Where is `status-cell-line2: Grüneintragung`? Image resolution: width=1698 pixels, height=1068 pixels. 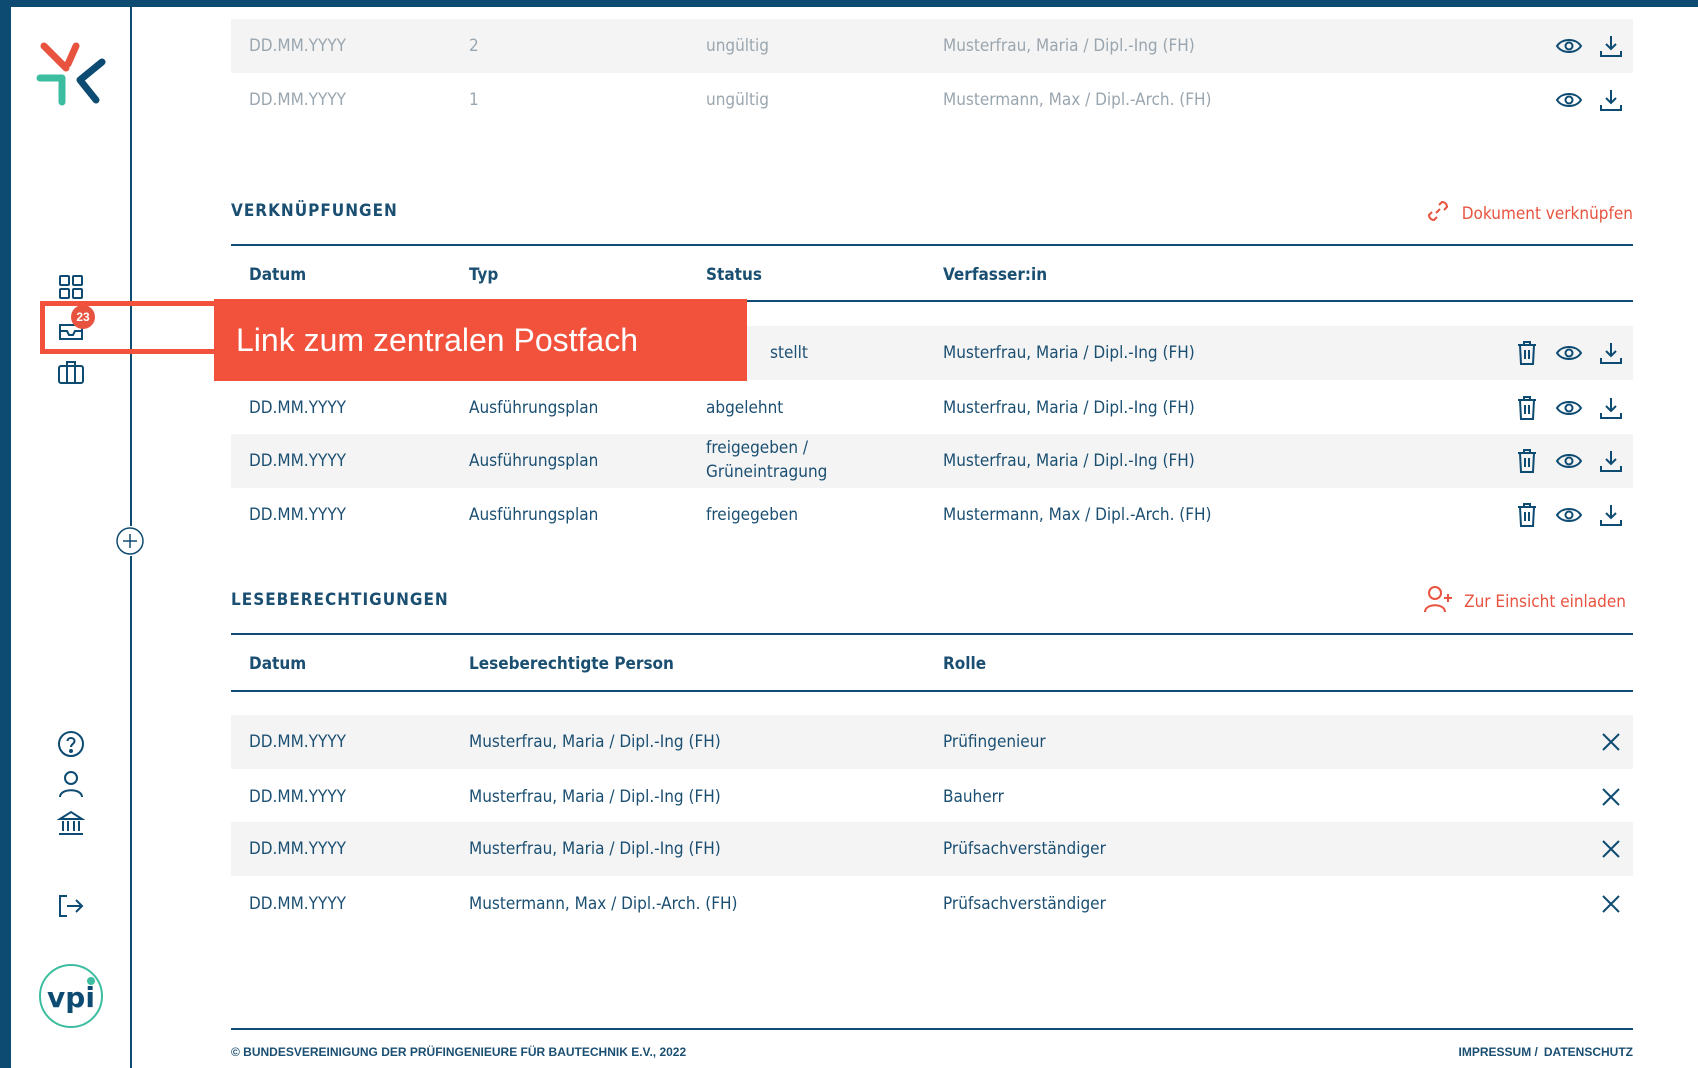
status-cell-line2: Grüneintragung is located at coordinates (767, 472).